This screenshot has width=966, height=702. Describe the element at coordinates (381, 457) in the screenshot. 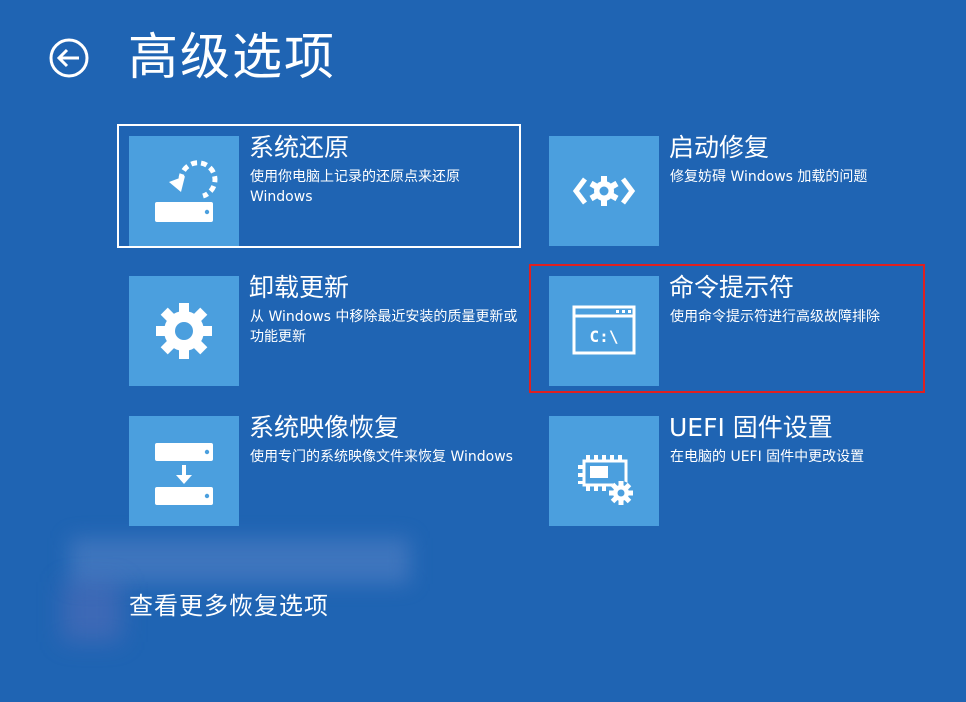

I see `option-description: 使用专门的系统映像文件来恢复 Windows` at that location.